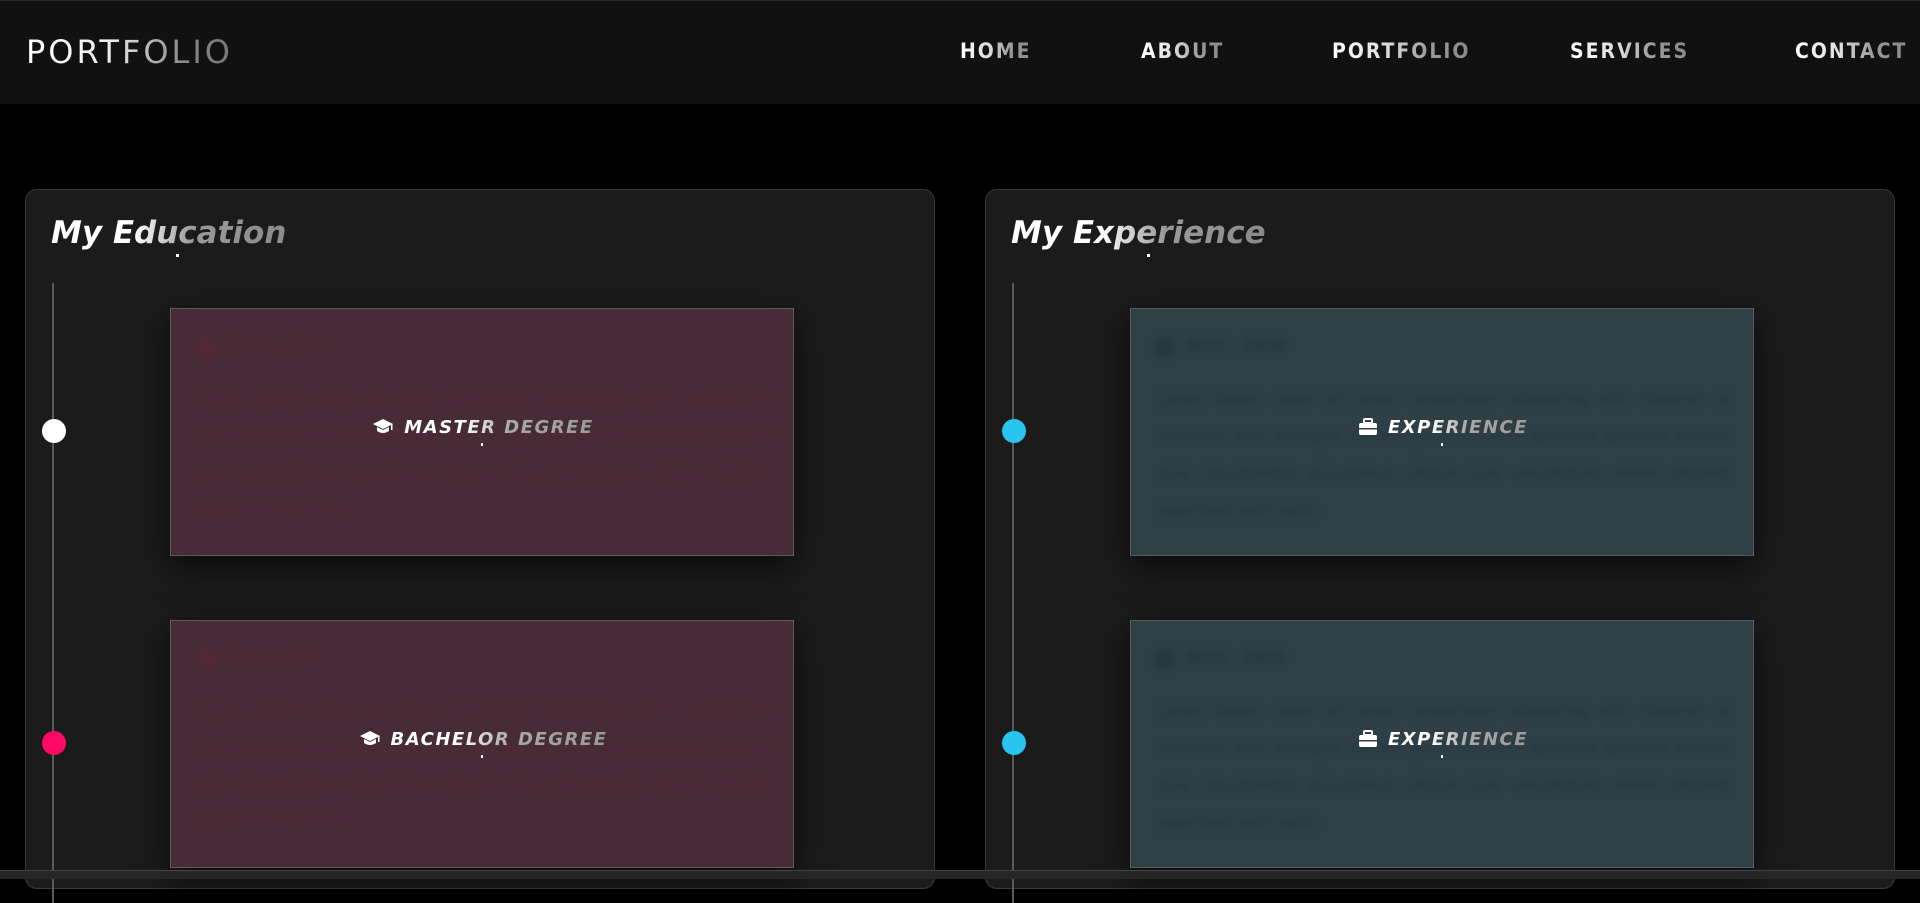 The image size is (1920, 903). What do you see at coordinates (1401, 51) in the screenshot?
I see `nav-portfolio: PORTFOLIO` at bounding box center [1401, 51].